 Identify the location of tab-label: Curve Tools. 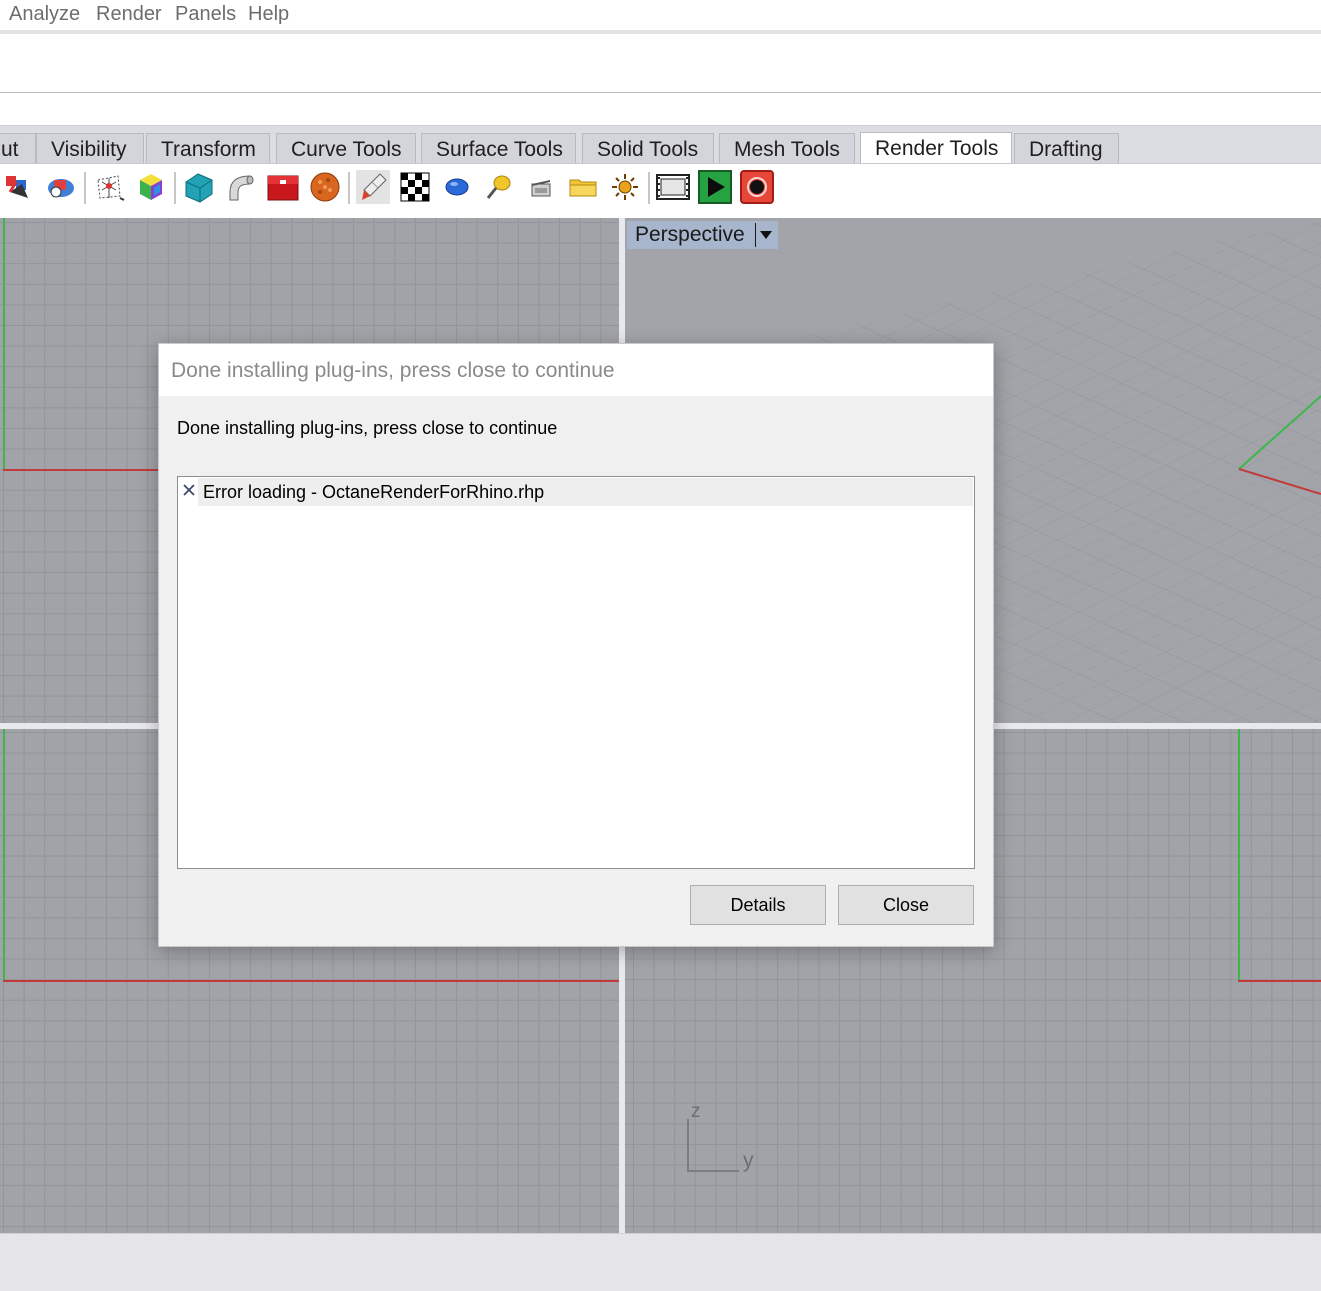
(346, 149).